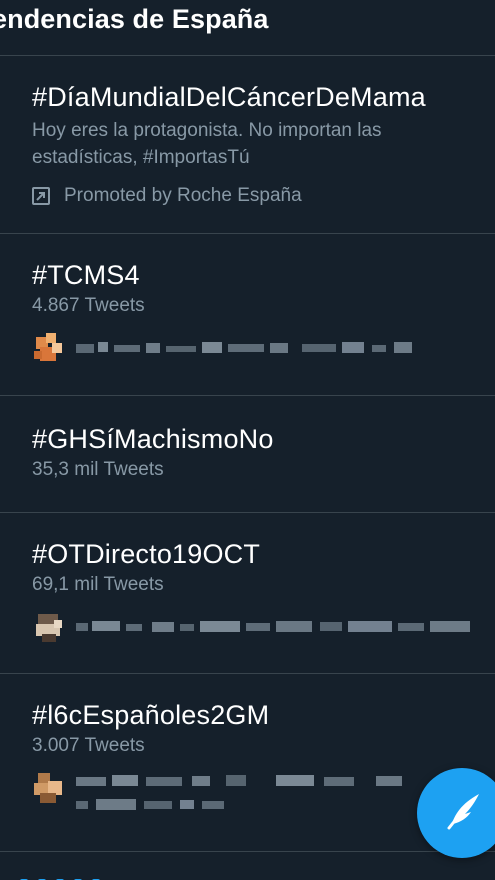 This screenshot has height=880, width=495. I want to click on promoted-label: Promoted by Roche España, so click(263, 196).